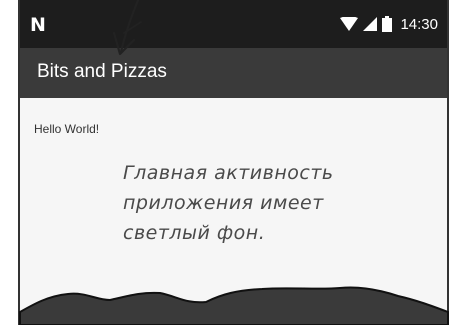 The image size is (474, 325). Describe the element at coordinates (67, 129) in the screenshot. I see `hello-text: Hello World!` at that location.